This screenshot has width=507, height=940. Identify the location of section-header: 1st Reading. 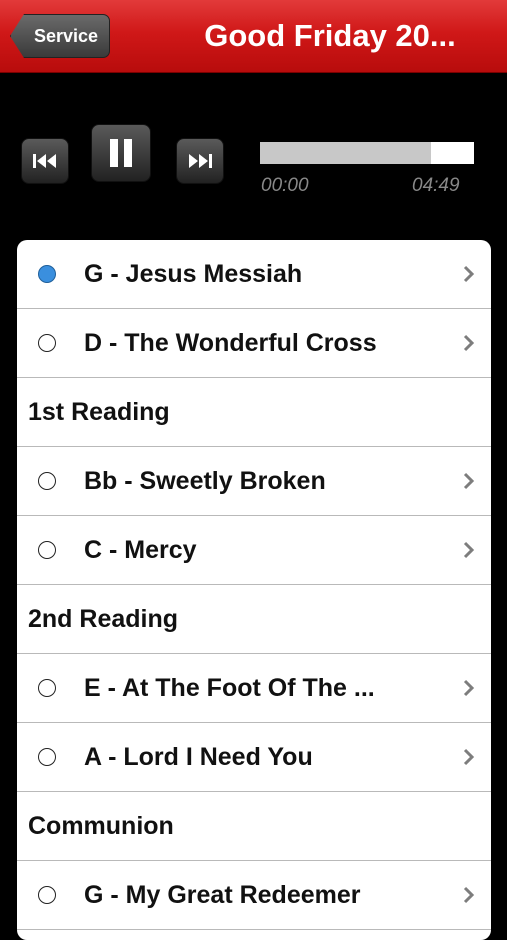
(254, 412).